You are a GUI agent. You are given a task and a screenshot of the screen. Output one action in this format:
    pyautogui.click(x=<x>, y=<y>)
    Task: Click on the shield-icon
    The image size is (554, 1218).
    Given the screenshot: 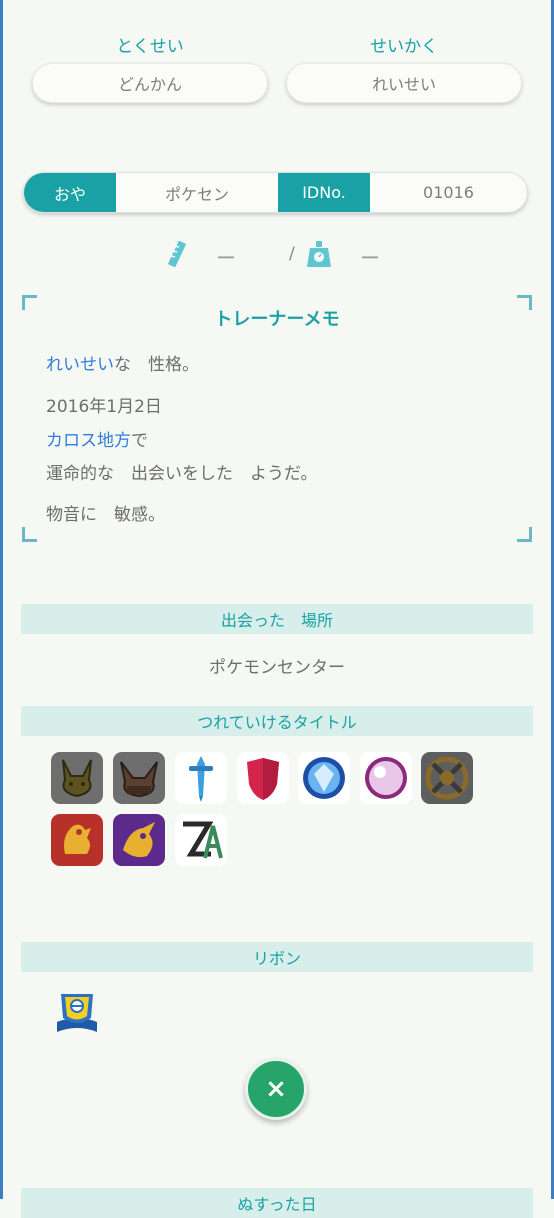 What is the action you would take?
    pyautogui.click(x=263, y=778)
    